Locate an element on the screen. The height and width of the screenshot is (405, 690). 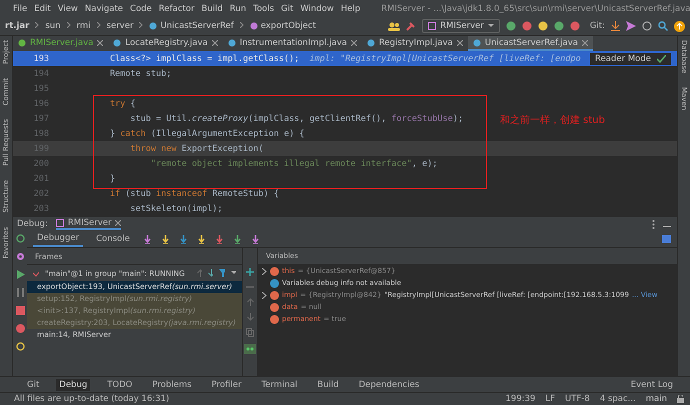
code-line: 195 is located at coordinates (41, 89).